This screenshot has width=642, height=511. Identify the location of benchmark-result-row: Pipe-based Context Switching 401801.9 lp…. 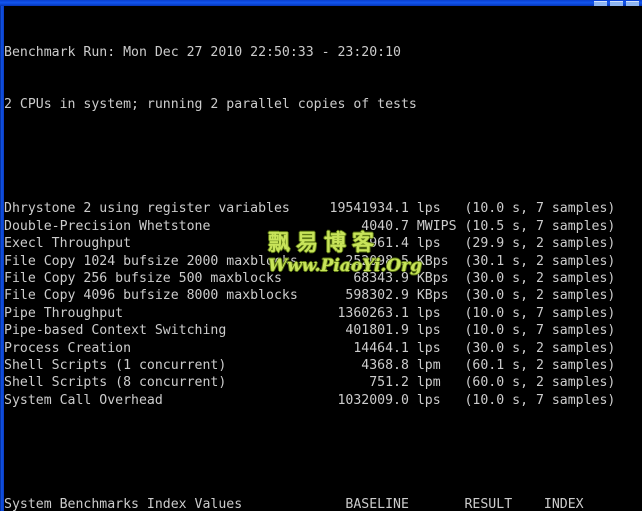
(310, 331).